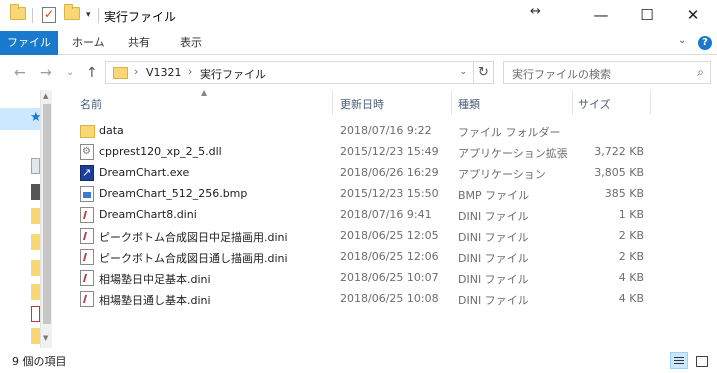 This screenshot has height=373, width=717. Describe the element at coordinates (49, 15) in the screenshot. I see `properties-icon` at that location.